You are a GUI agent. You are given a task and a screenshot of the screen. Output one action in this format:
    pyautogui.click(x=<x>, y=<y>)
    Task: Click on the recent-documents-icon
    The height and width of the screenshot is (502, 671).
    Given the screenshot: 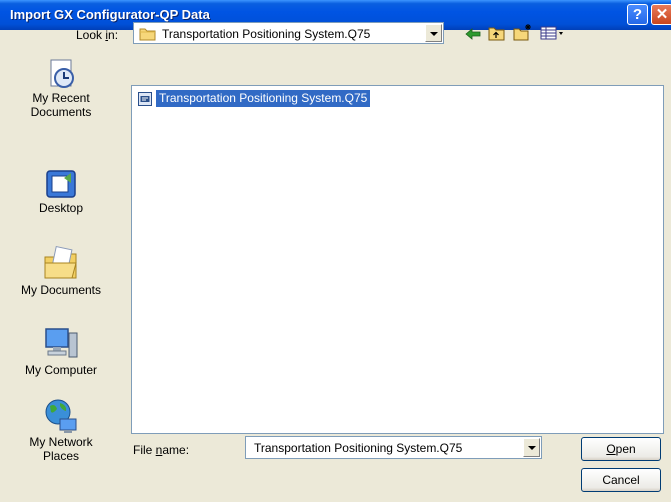 What is the action you would take?
    pyautogui.click(x=62, y=73)
    